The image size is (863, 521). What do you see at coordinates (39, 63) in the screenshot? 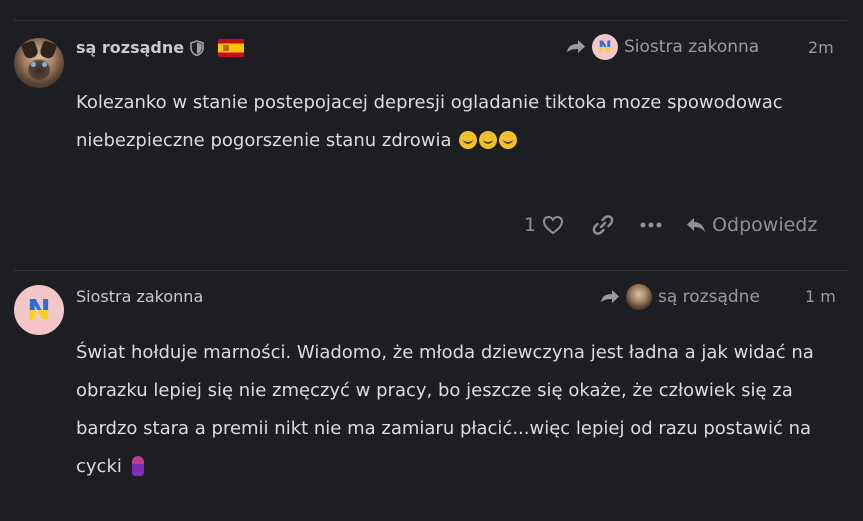
I see `author-avatar` at bounding box center [39, 63].